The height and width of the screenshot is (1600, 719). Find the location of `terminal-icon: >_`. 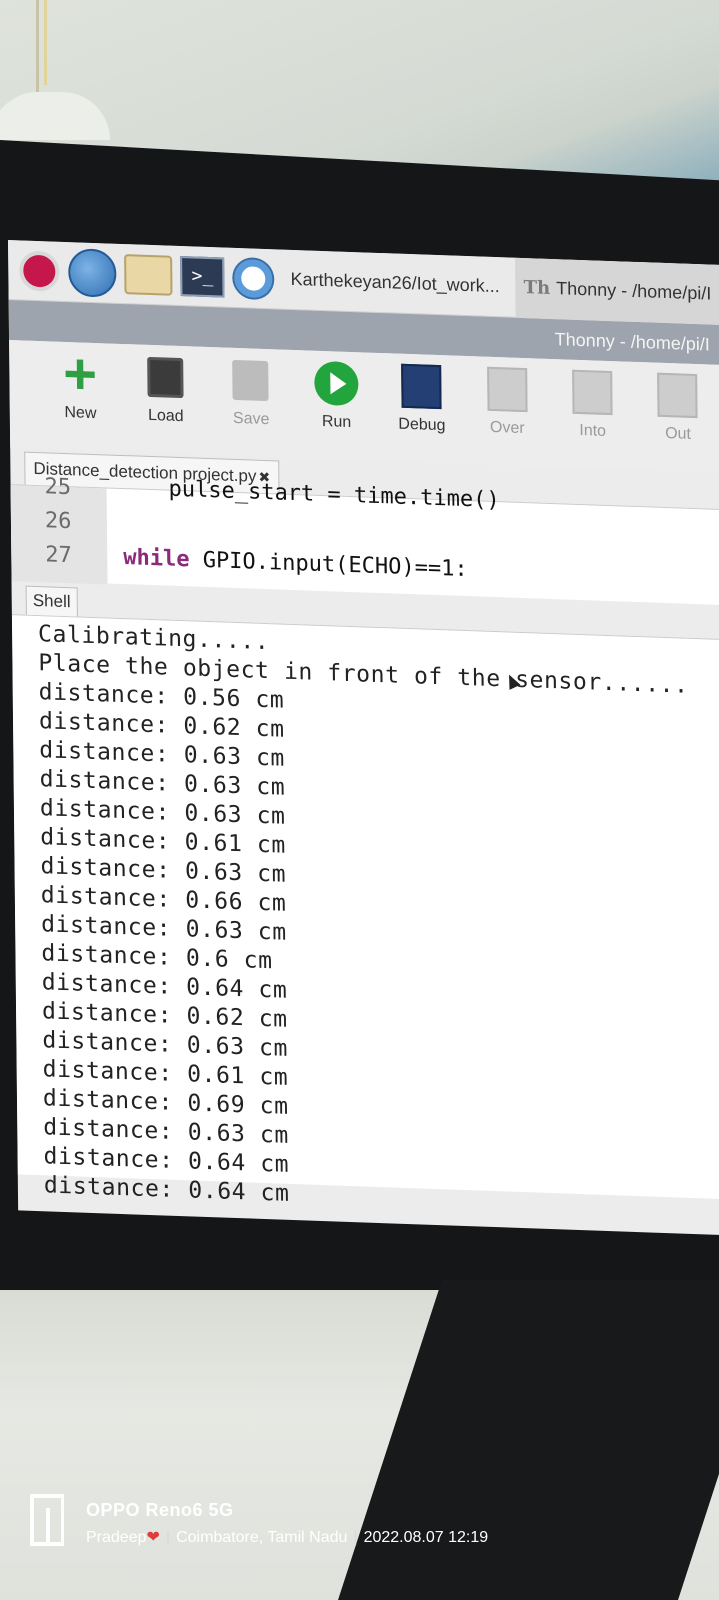

terminal-icon: >_ is located at coordinates (202, 277).